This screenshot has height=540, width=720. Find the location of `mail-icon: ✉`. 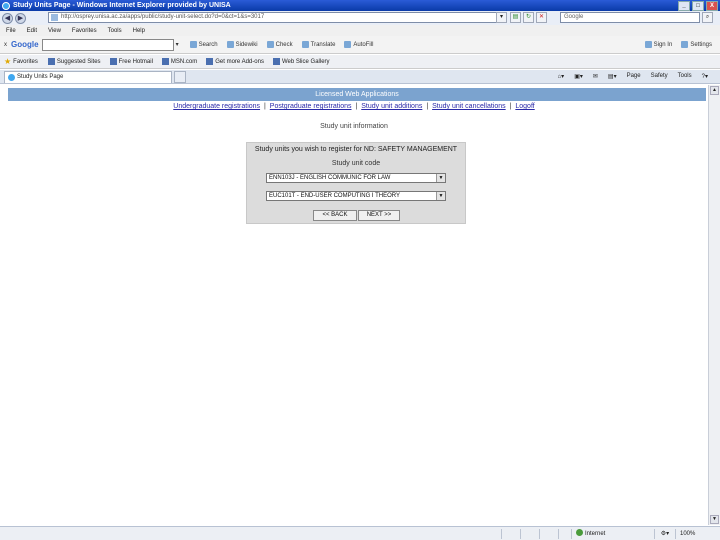

mail-icon: ✉ is located at coordinates (595, 76).